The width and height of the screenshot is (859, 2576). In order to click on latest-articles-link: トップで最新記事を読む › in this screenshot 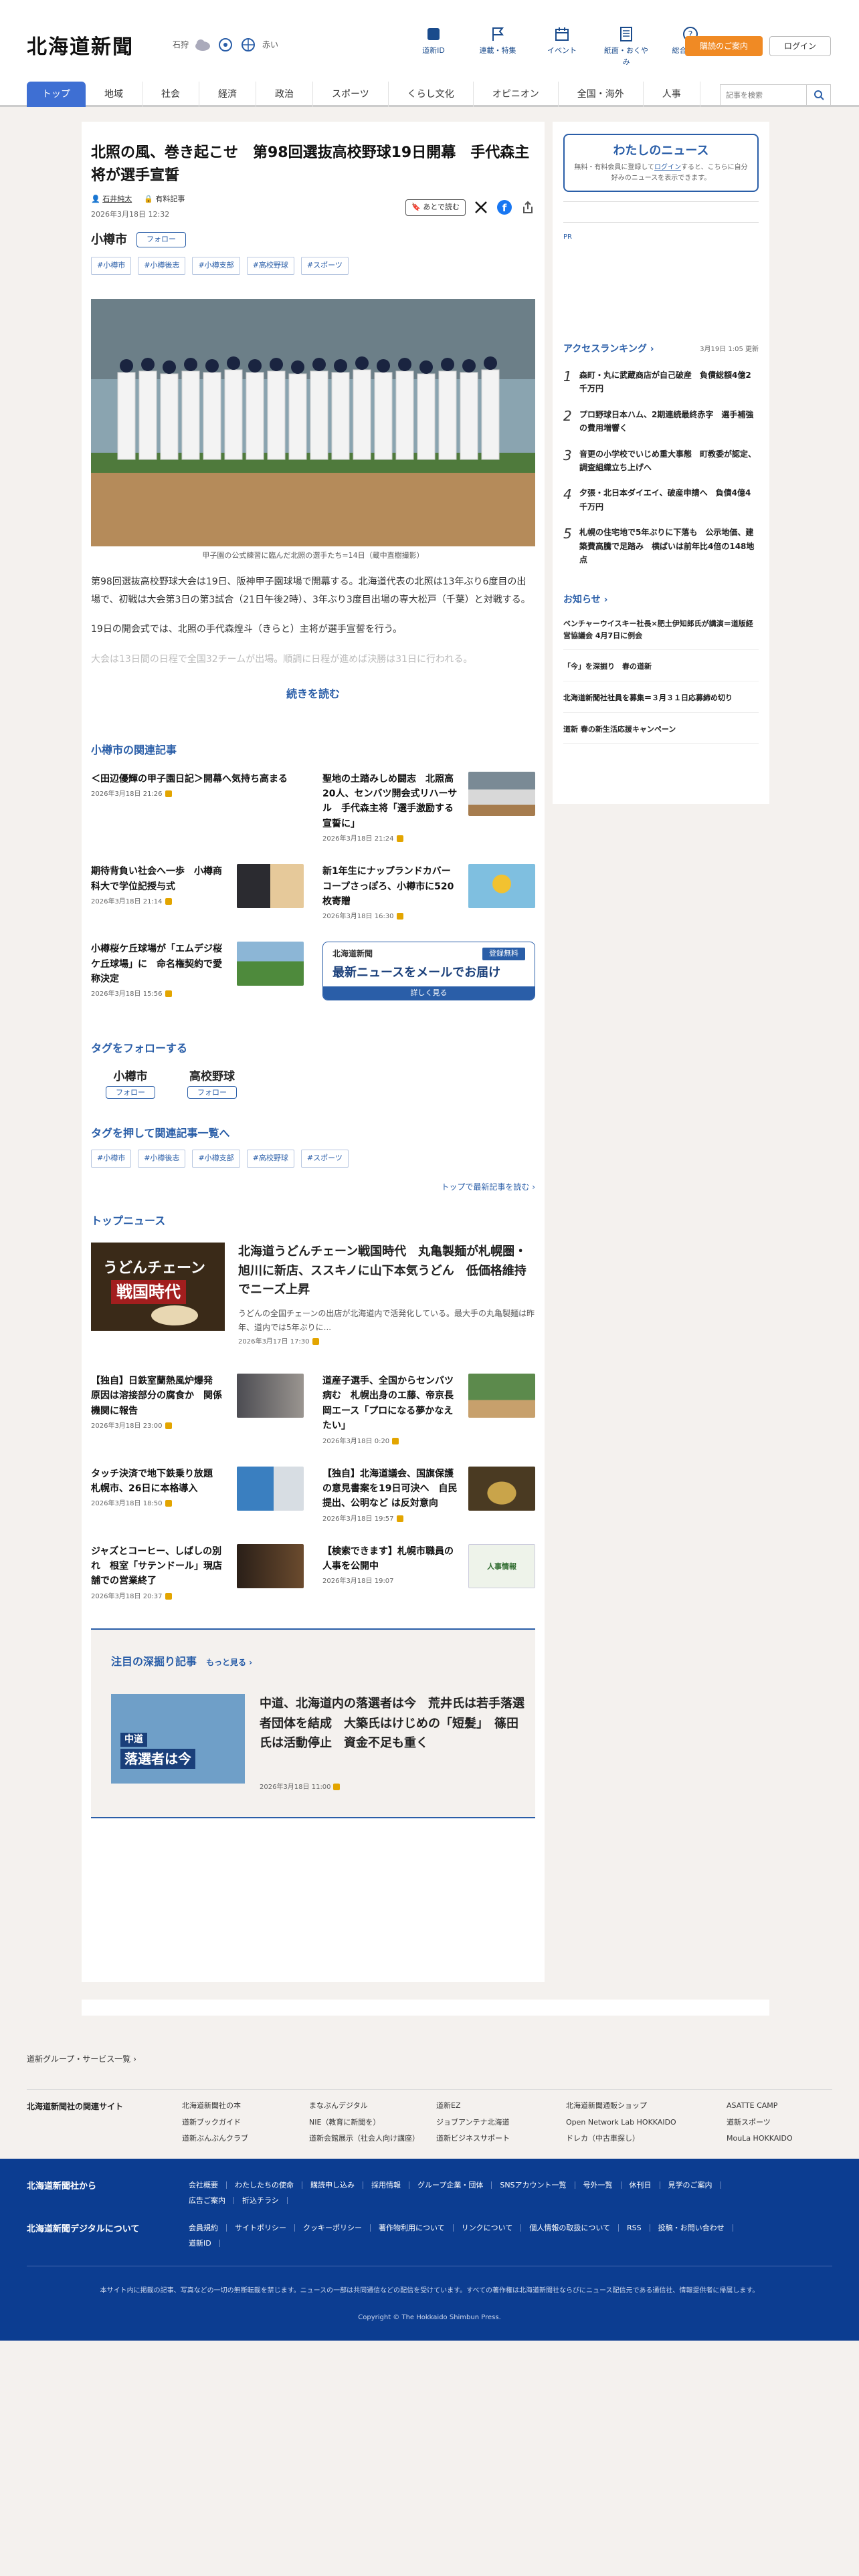, I will do `click(313, 1187)`.